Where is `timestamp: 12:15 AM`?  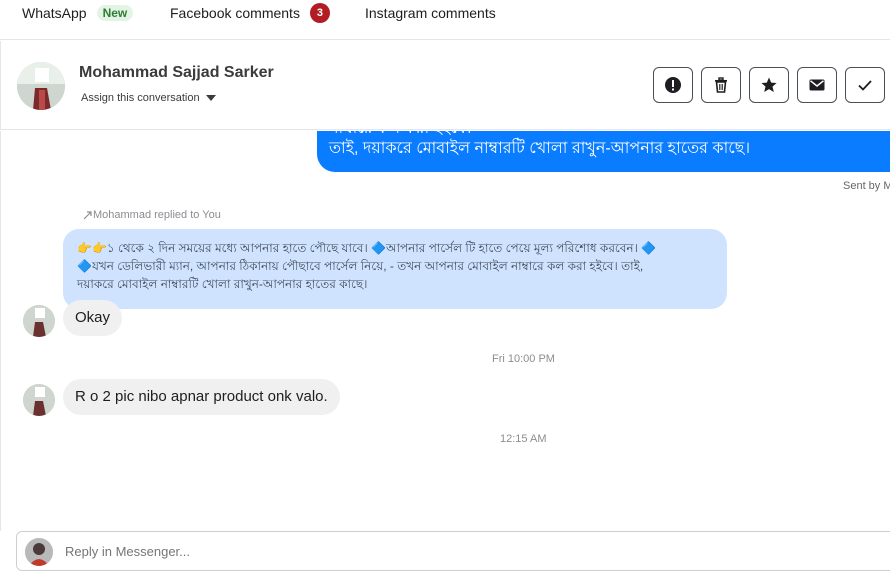 timestamp: 12:15 AM is located at coordinates (523, 439).